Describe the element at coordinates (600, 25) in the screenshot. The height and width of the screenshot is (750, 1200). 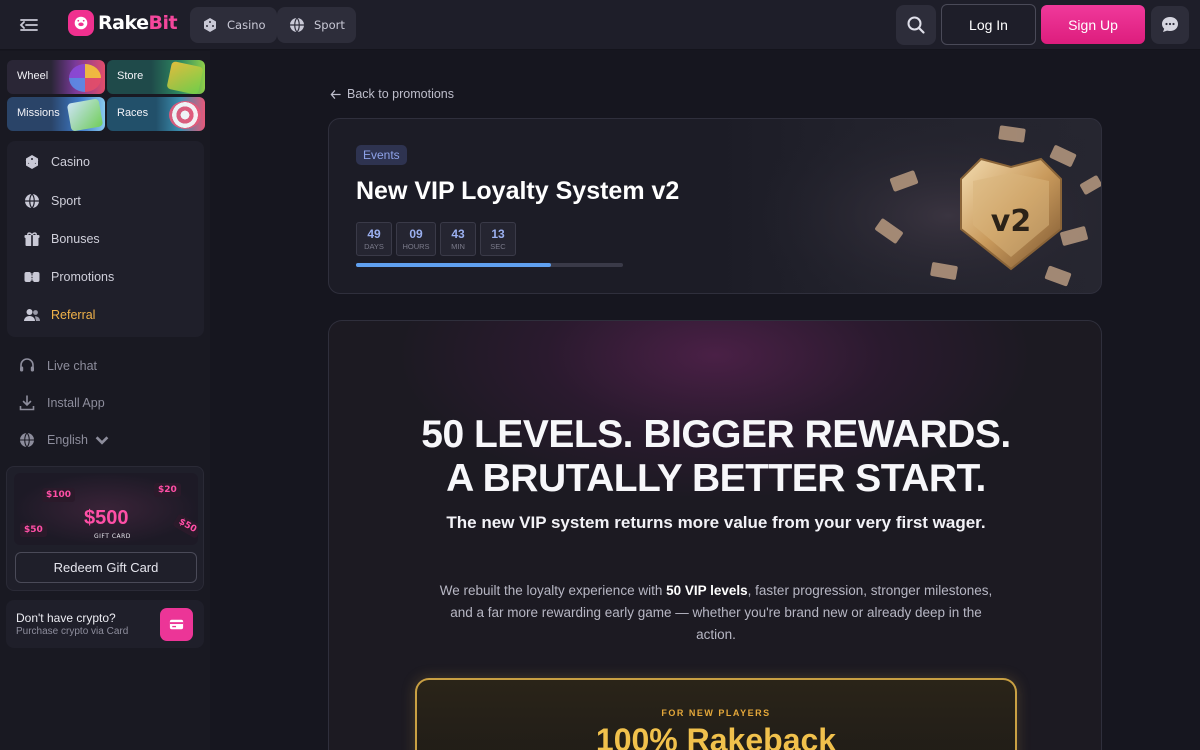
I see `top-bar: RakeBit Casino Sport Log In Sign Up` at that location.